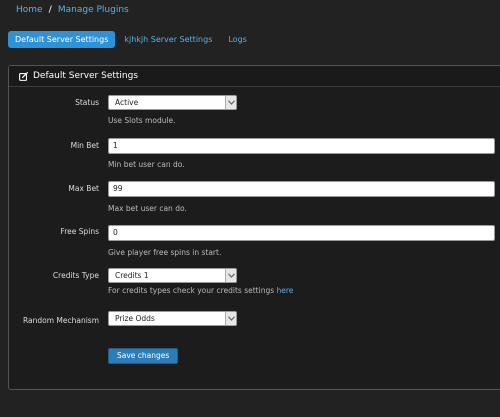 The height and width of the screenshot is (417, 500). What do you see at coordinates (93, 10) in the screenshot?
I see `breadcrumb-manage-plugins-link: Manage Plugins` at bounding box center [93, 10].